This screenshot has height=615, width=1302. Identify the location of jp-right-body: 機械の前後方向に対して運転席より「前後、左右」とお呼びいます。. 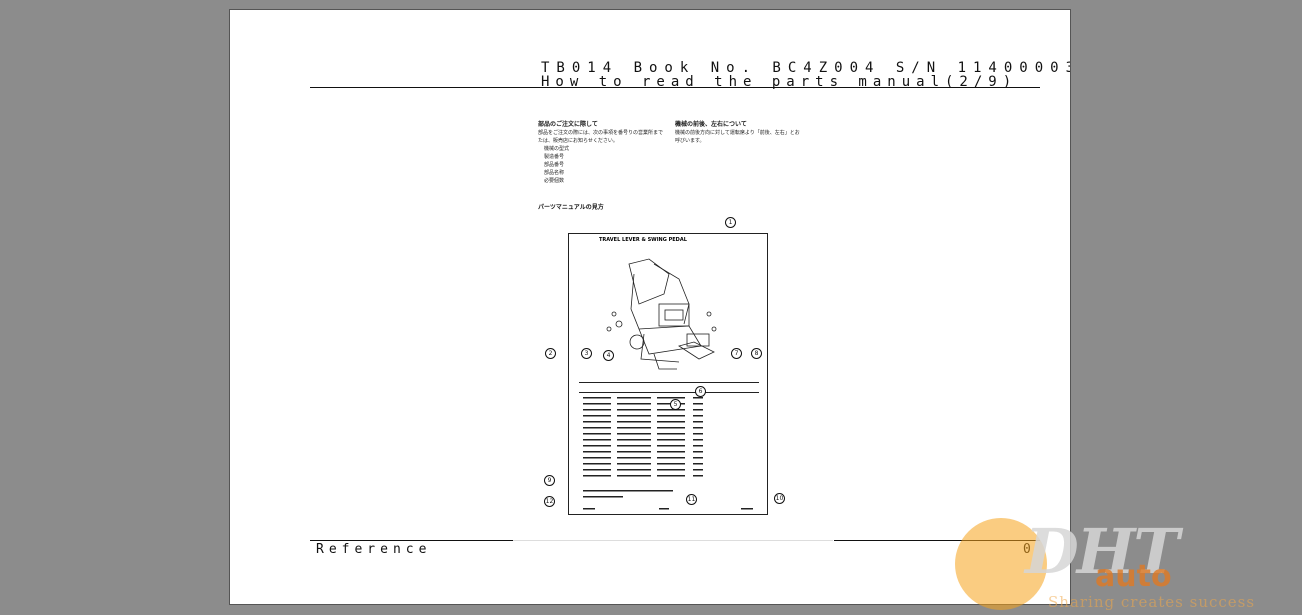
(737, 137).